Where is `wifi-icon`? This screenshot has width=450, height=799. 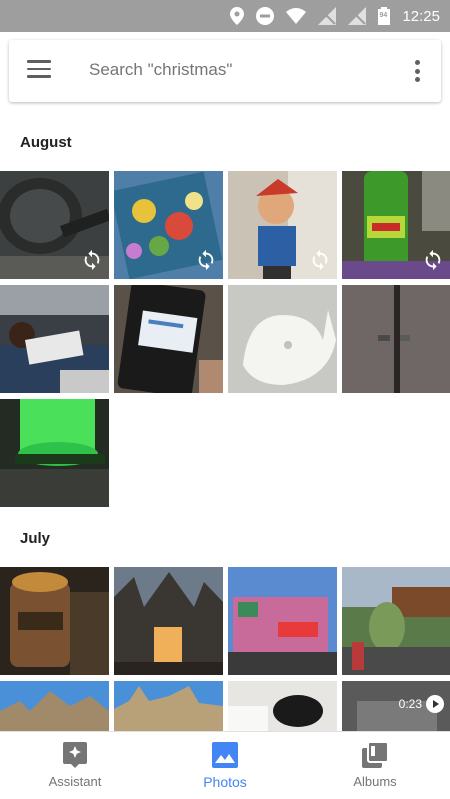
wifi-icon is located at coordinates (296, 16).